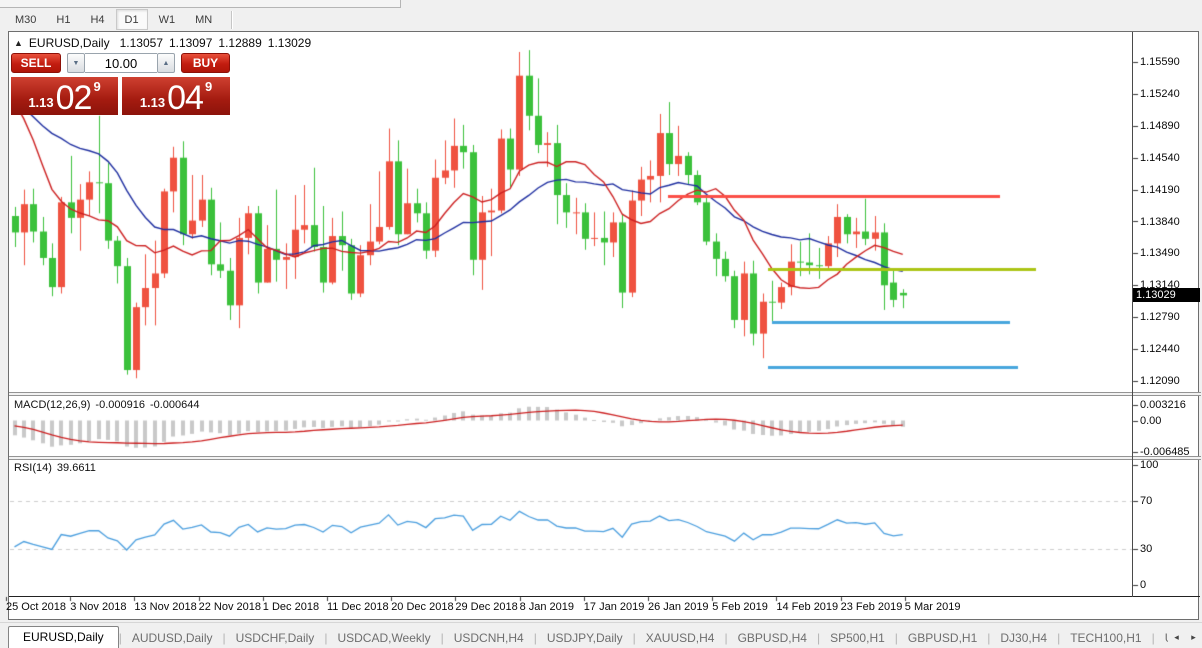 The image size is (1202, 648). What do you see at coordinates (240, 43) in the screenshot?
I see `bar-low-value: 1.12889` at bounding box center [240, 43].